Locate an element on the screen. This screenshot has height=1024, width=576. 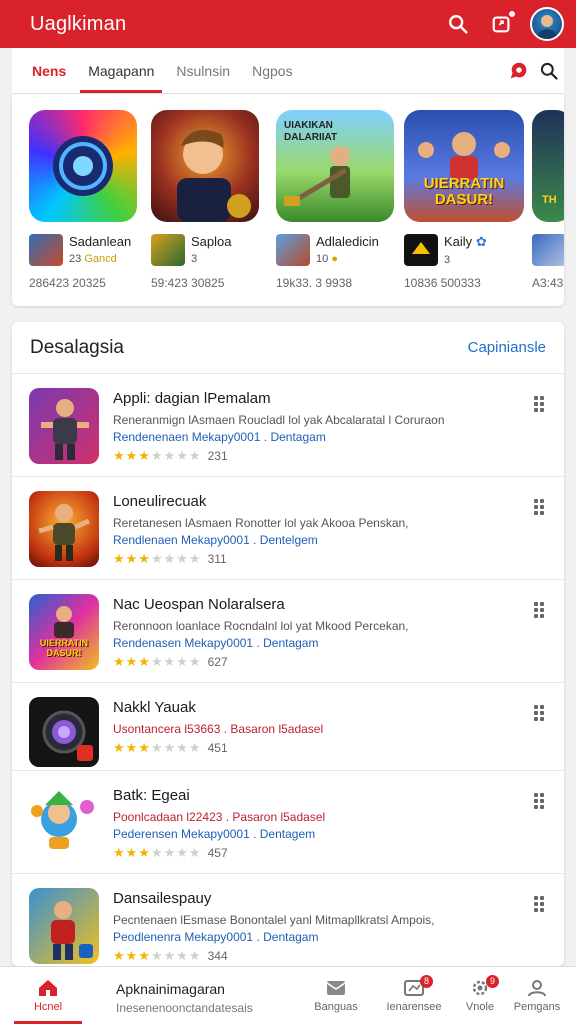
featured-count: 23 is located at coordinates (75, 259).